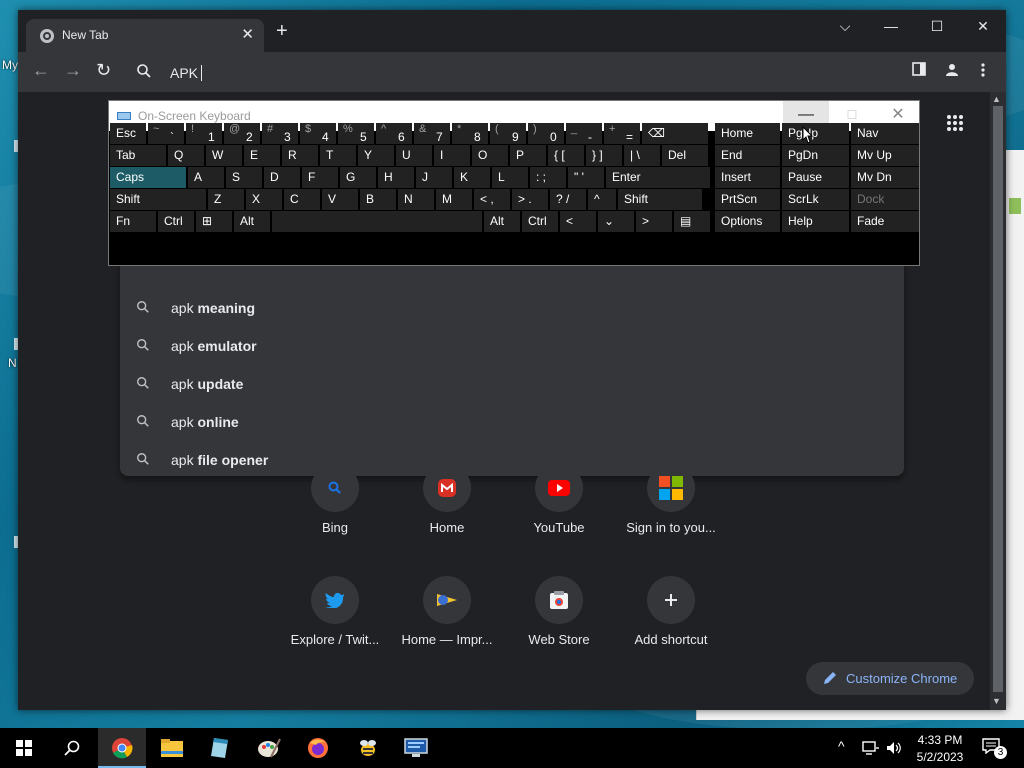 The height and width of the screenshot is (768, 1024). Describe the element at coordinates (204, 133) in the screenshot. I see `osk-key: ! 1` at that location.